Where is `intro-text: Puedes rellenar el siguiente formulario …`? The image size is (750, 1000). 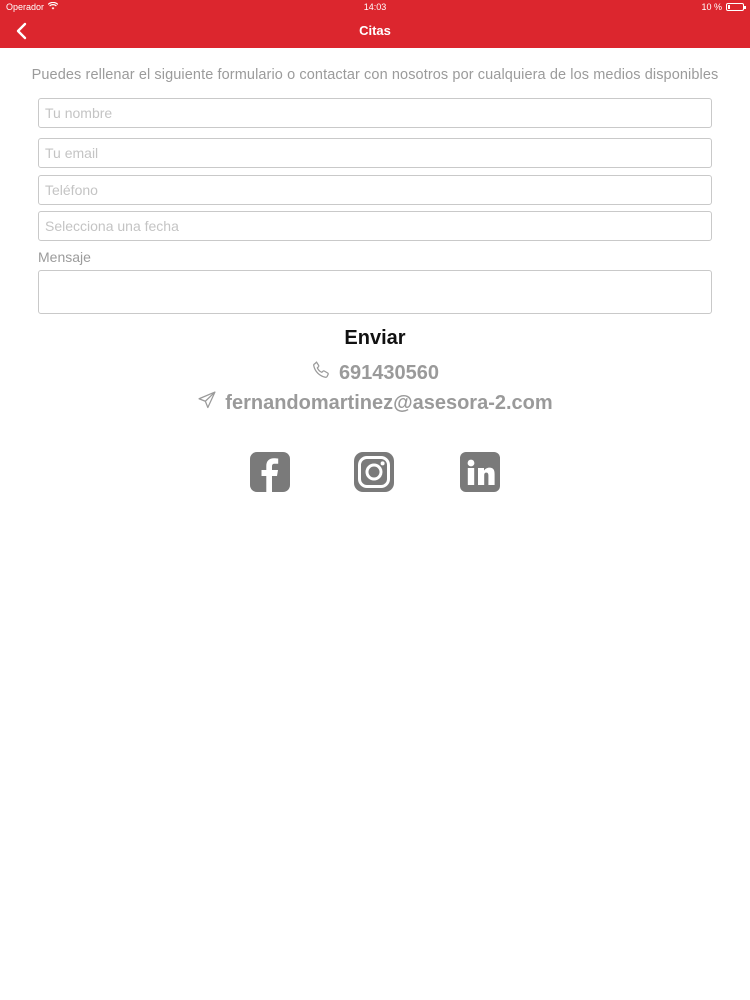
intro-text: Puedes rellenar el siguiente formulario … is located at coordinates (375, 75).